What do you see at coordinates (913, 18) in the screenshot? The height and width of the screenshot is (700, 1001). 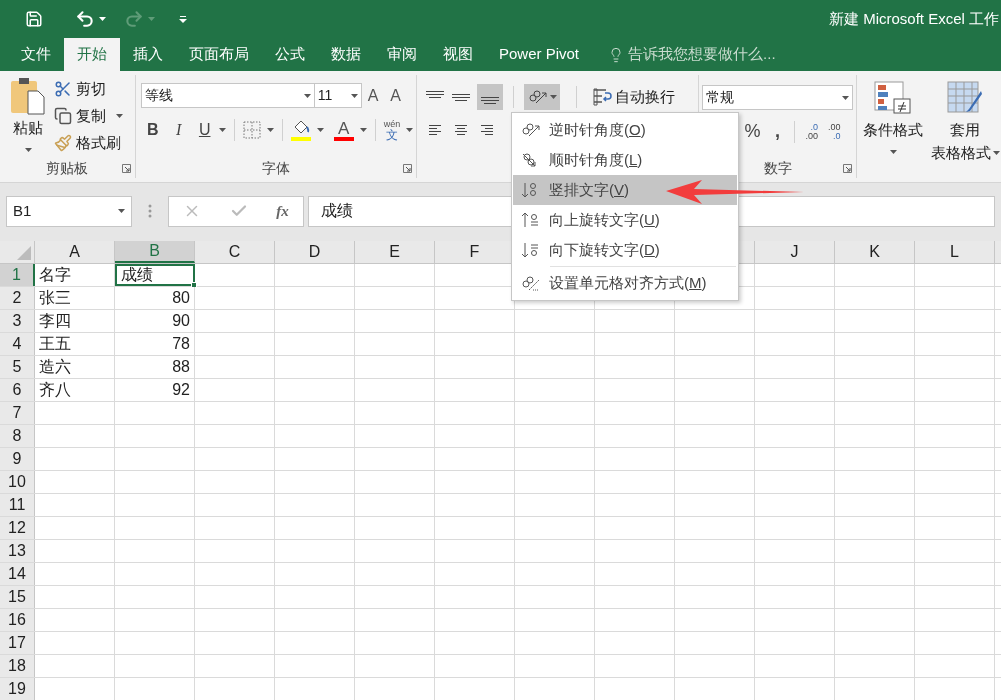 I see `window-title: 新建 Microsoft Excel 工作` at bounding box center [913, 18].